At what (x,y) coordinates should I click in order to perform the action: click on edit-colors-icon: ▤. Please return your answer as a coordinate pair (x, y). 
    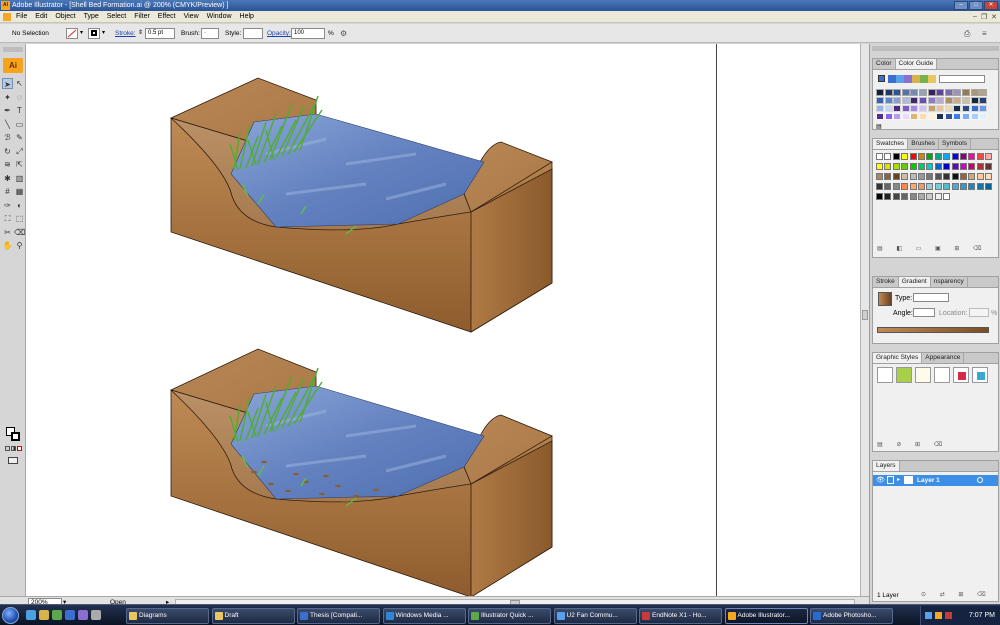
    Looking at the image, I should click on (879, 126).